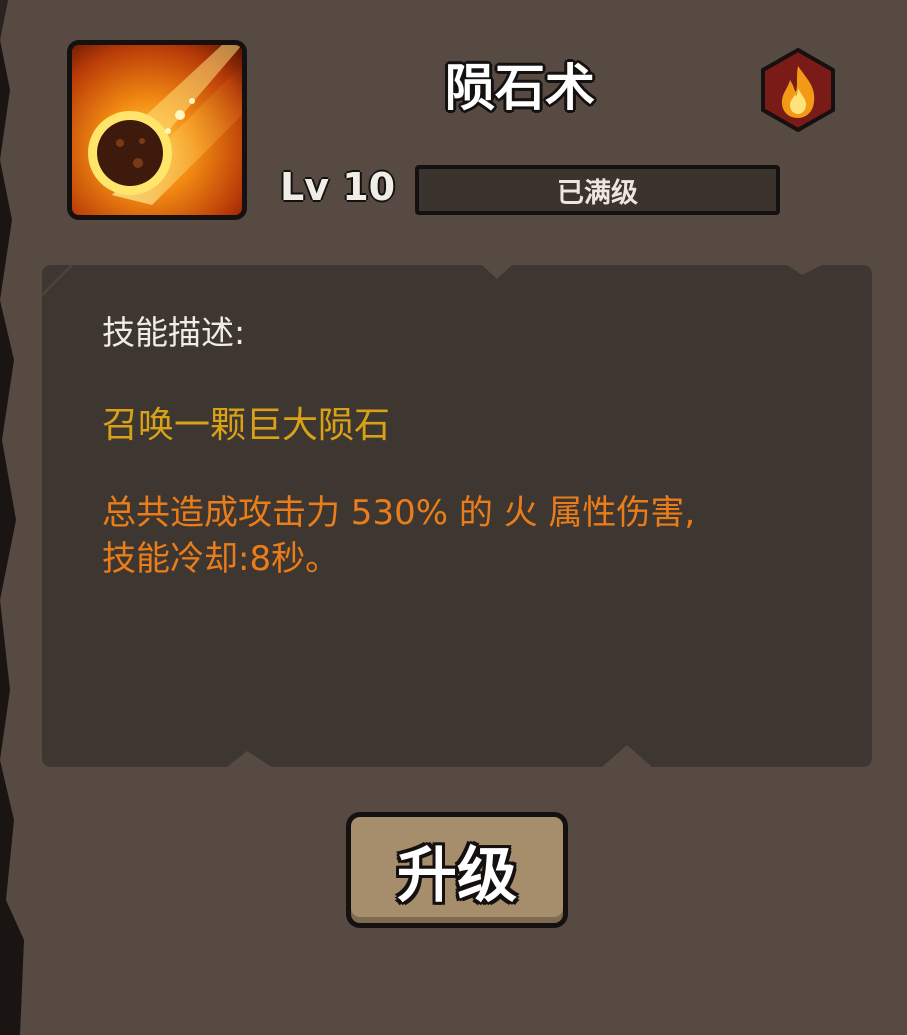  What do you see at coordinates (246, 425) in the screenshot?
I see `description-summary: 召唤一颗巨大陨石` at bounding box center [246, 425].